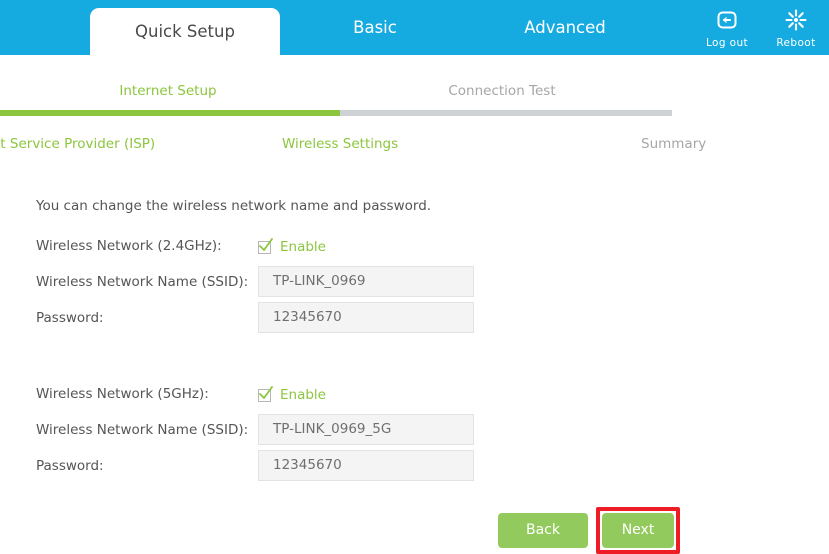 The image size is (829, 554). I want to click on checkbox-box-24ghz, so click(265, 245).